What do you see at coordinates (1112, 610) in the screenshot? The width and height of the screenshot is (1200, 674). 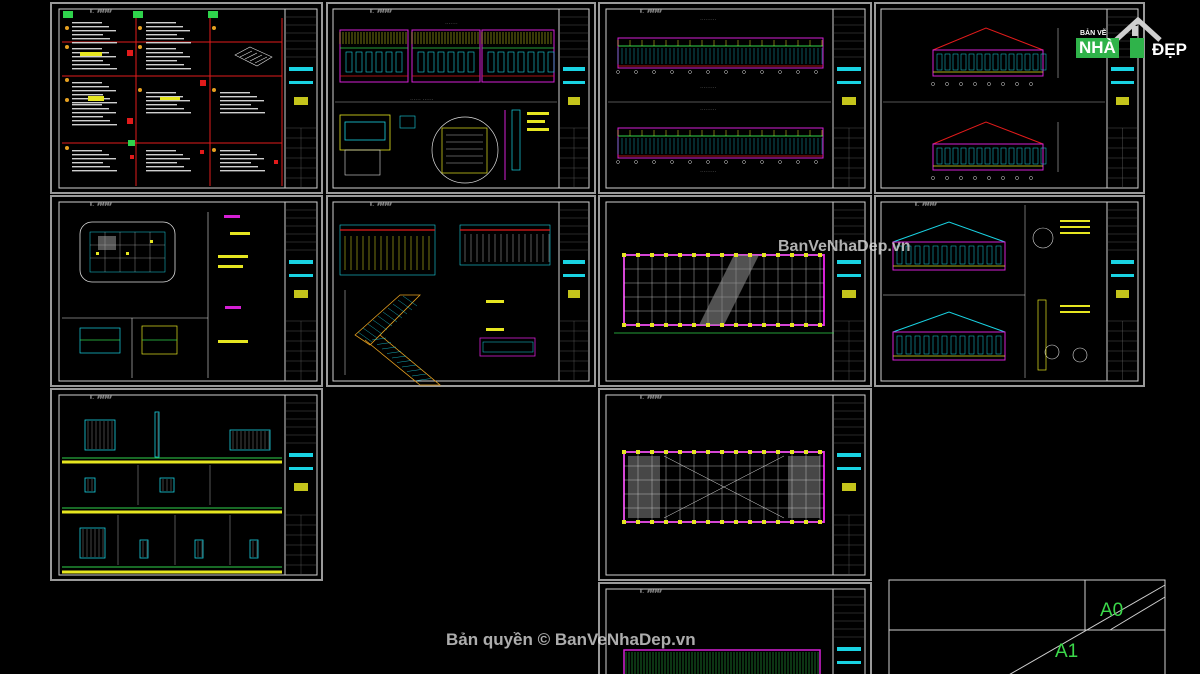 I see `paper-size-a0-label: A0` at bounding box center [1112, 610].